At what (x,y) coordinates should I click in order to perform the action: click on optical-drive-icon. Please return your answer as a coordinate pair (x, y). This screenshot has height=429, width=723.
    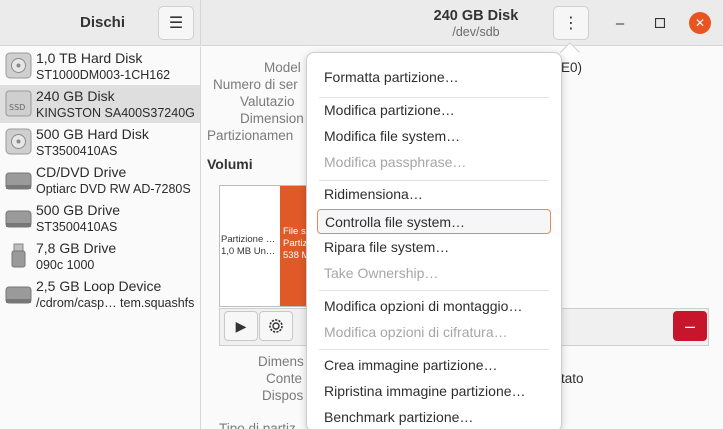
    Looking at the image, I should click on (18, 181).